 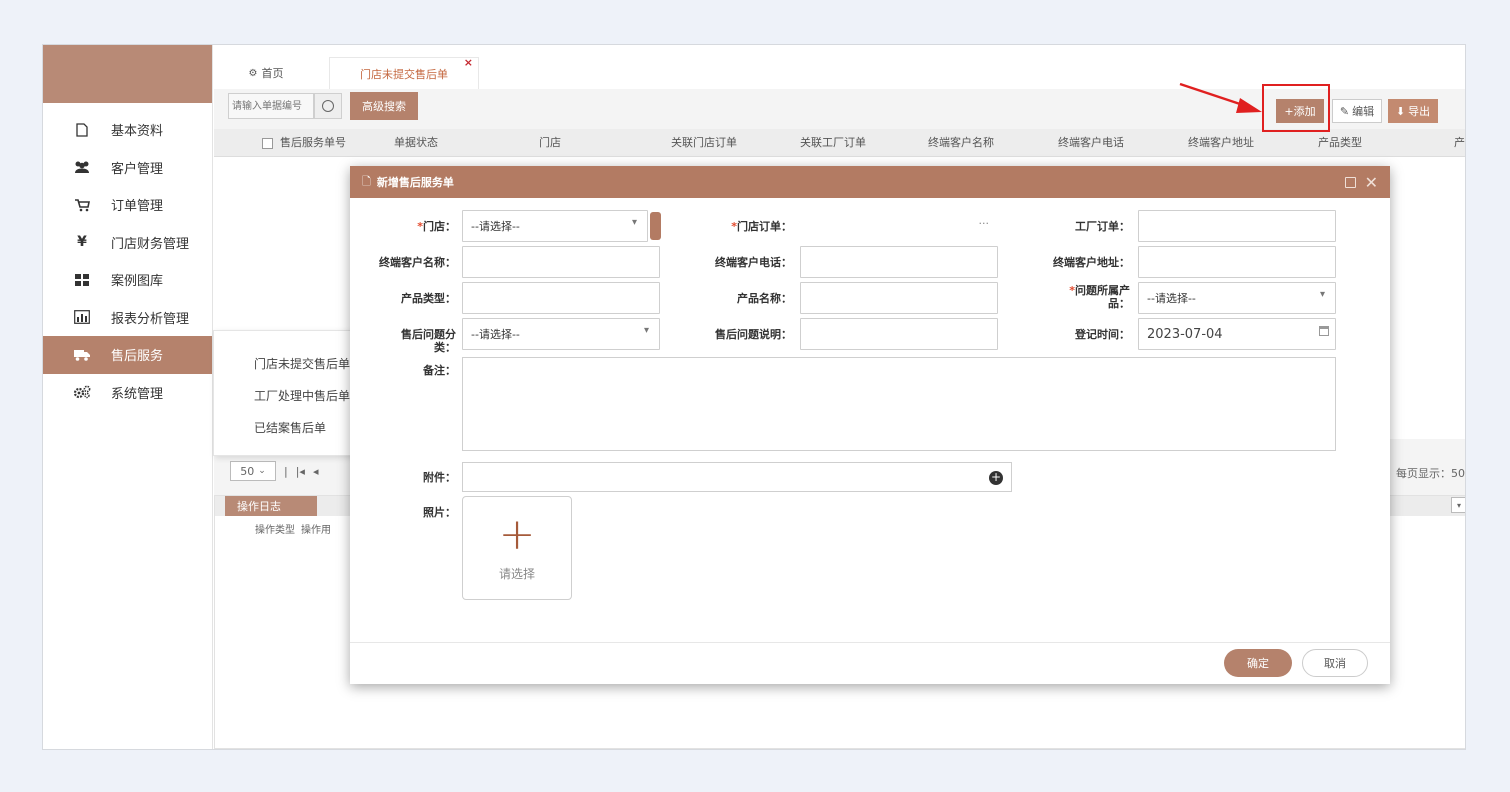 What do you see at coordinates (996, 478) in the screenshot?
I see `add-circle-icon: +` at bounding box center [996, 478].